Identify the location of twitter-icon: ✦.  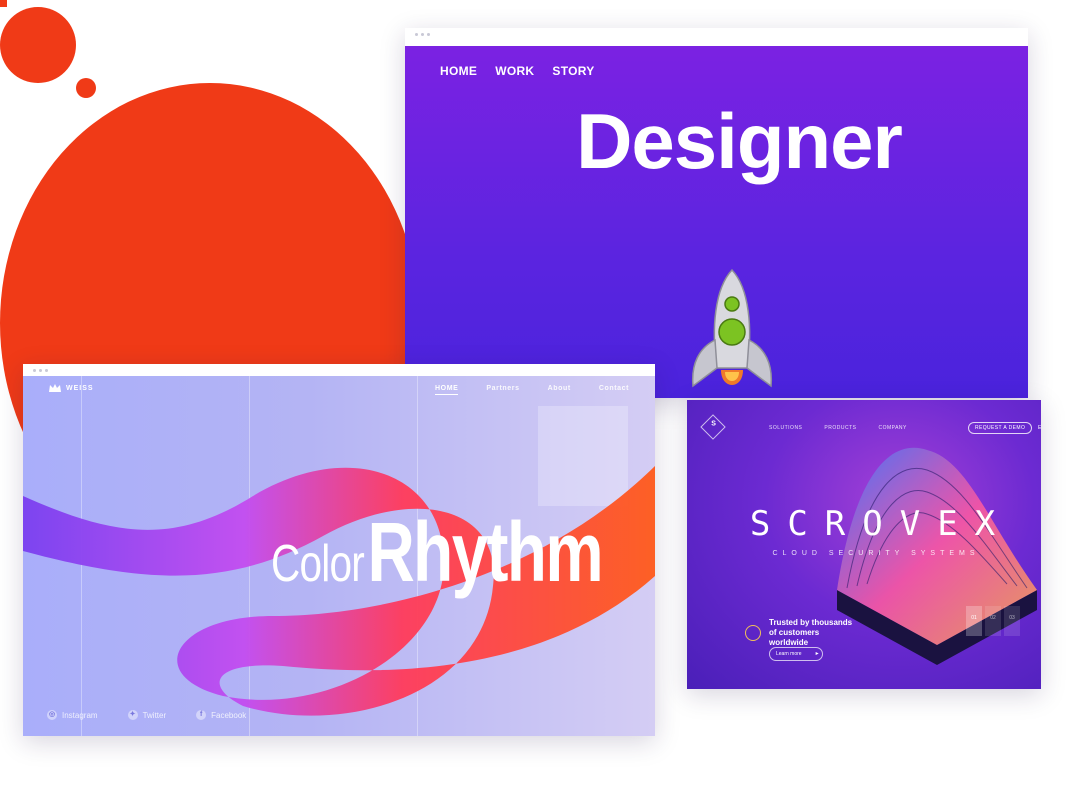
(132, 715).